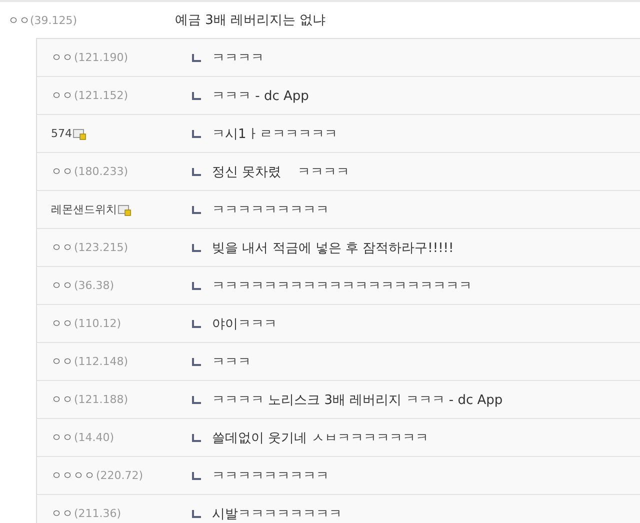 The width and height of the screenshot is (640, 523). I want to click on comment-text: 예금 3배 레버리지는 없냐, so click(250, 20).